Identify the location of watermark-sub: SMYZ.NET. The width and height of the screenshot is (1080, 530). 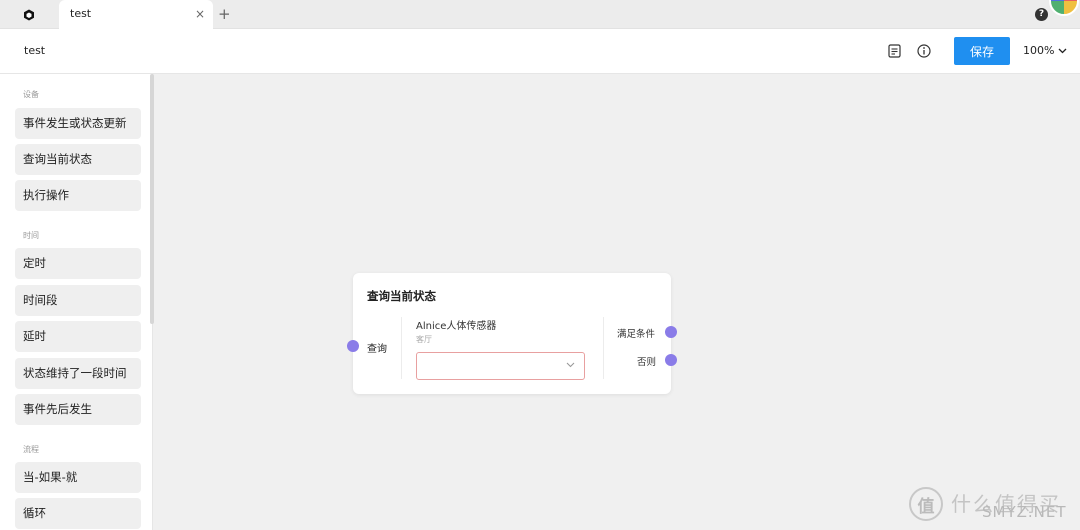
(1024, 512).